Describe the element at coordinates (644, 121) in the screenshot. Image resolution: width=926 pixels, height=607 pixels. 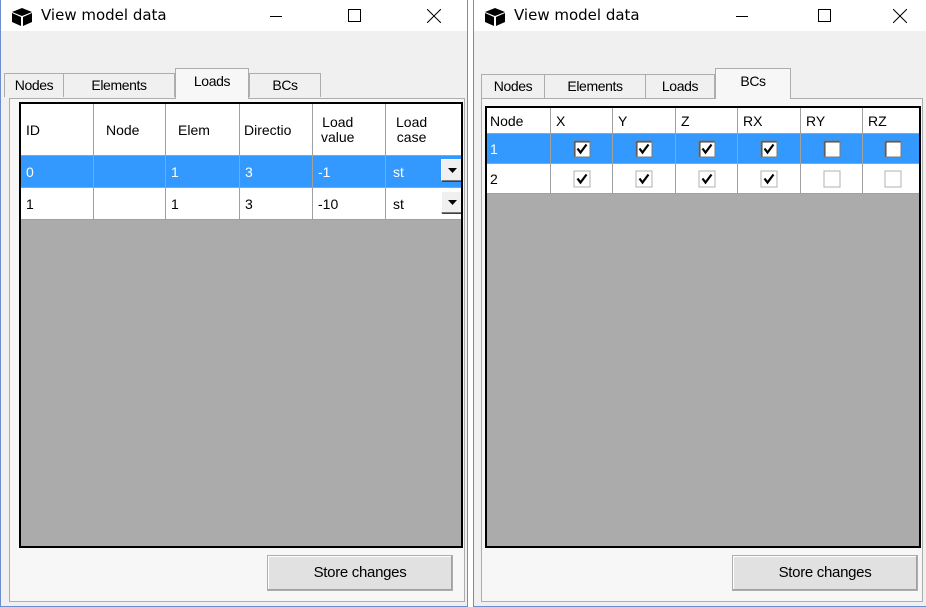
I see `column-header-y: Y` at that location.